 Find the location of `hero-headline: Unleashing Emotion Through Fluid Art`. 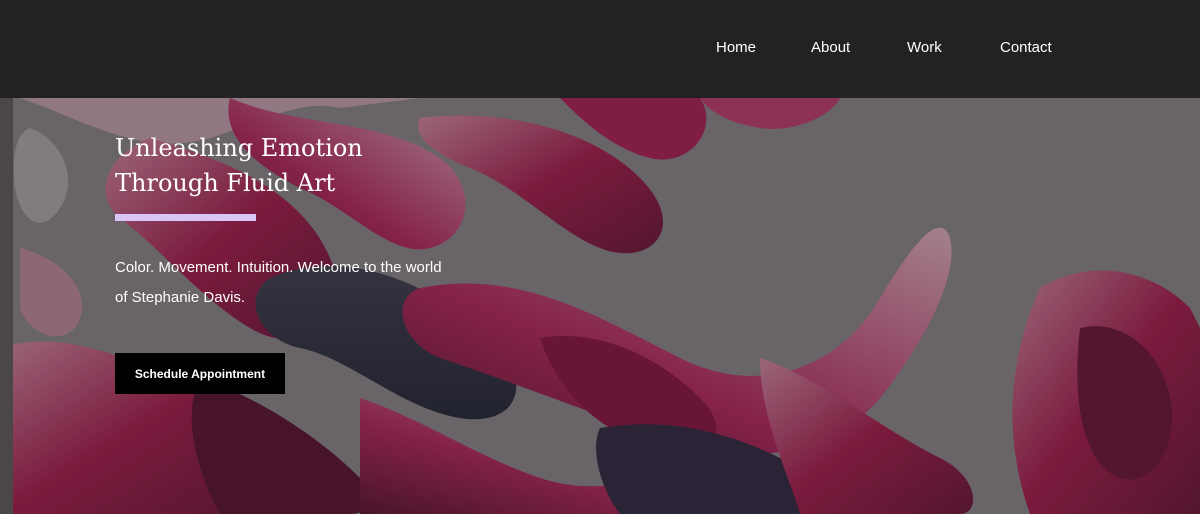

hero-headline: Unleashing Emotion Through Fluid Art is located at coordinates (239, 165).